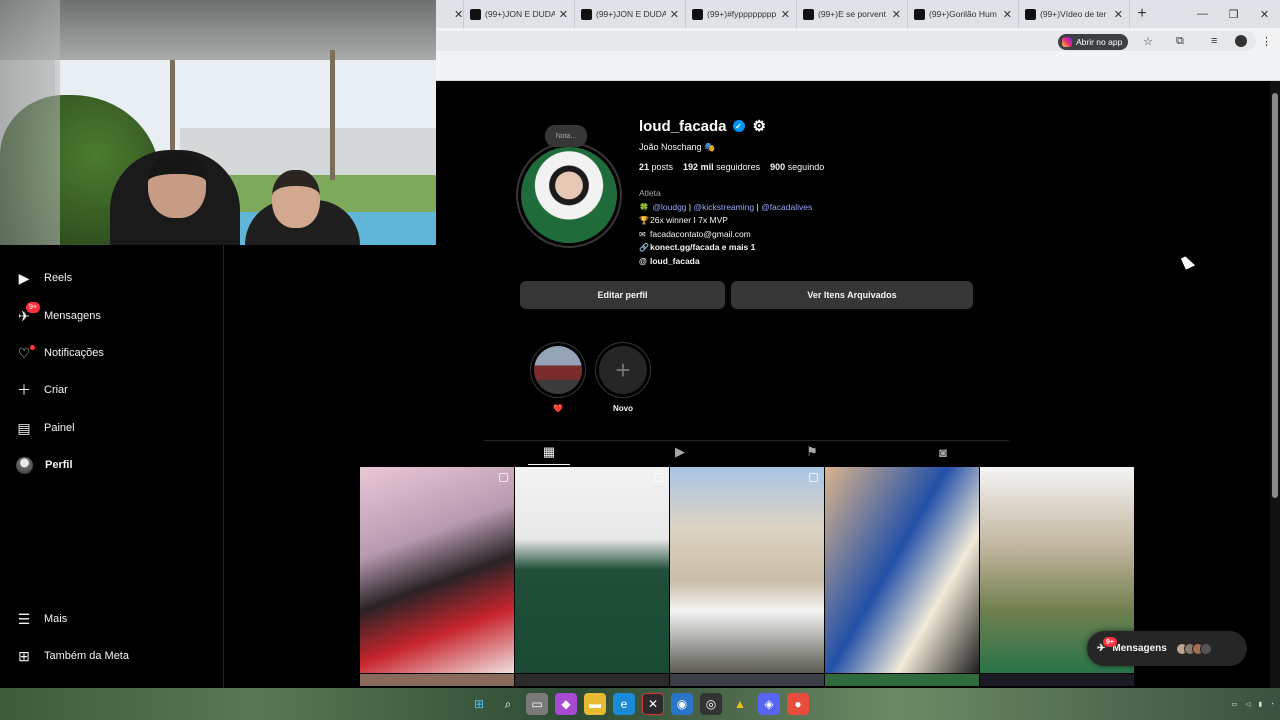  Describe the element at coordinates (537, 704) in the screenshot. I see `task-view-icon: ▭` at that location.